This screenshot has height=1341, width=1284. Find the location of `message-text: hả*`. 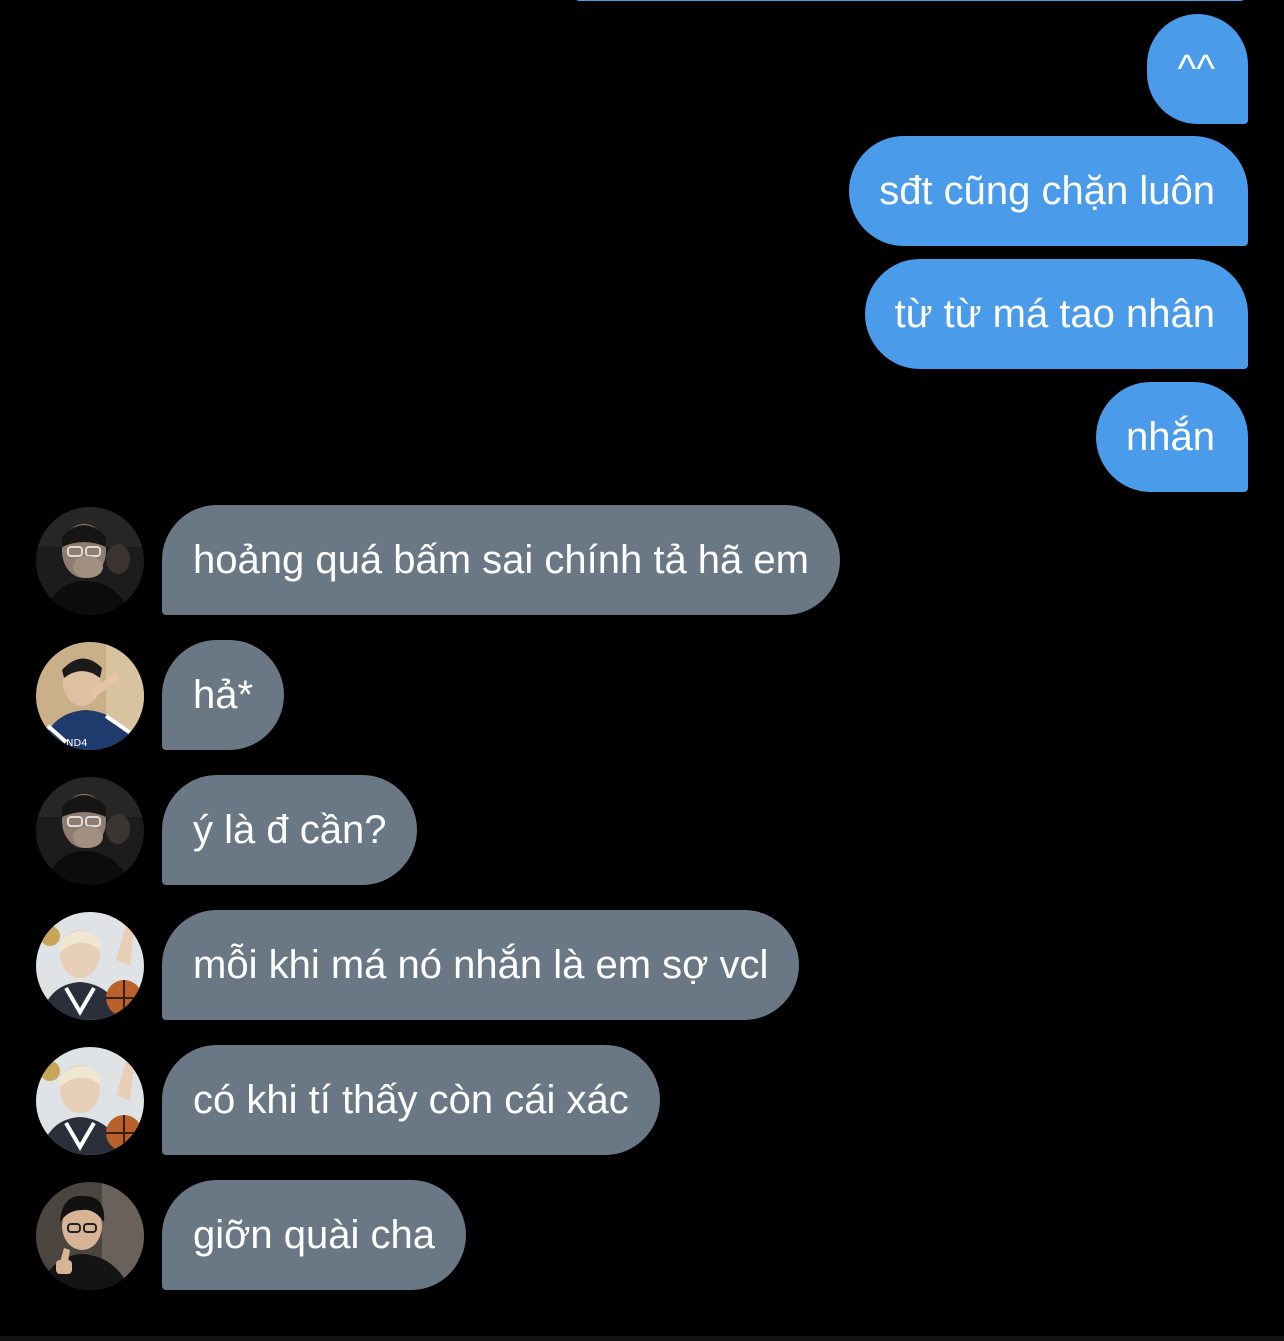

message-text: hả* is located at coordinates (223, 695).